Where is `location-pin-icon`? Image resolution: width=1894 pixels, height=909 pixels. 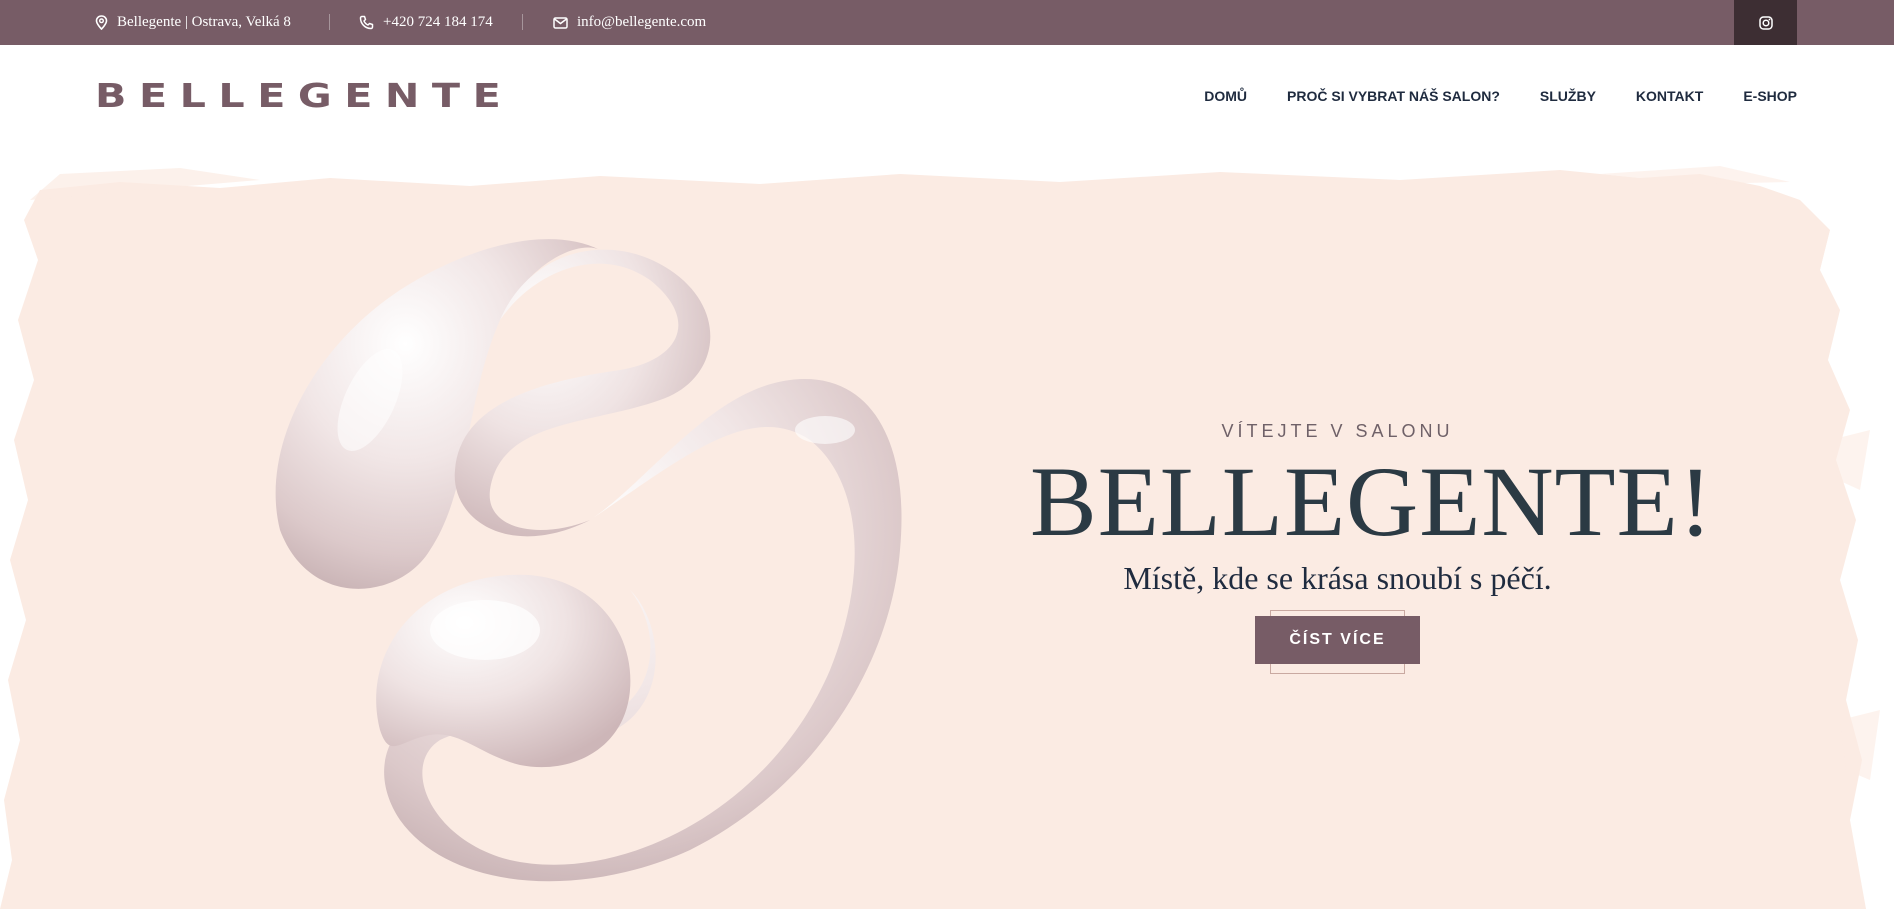 location-pin-icon is located at coordinates (101, 22).